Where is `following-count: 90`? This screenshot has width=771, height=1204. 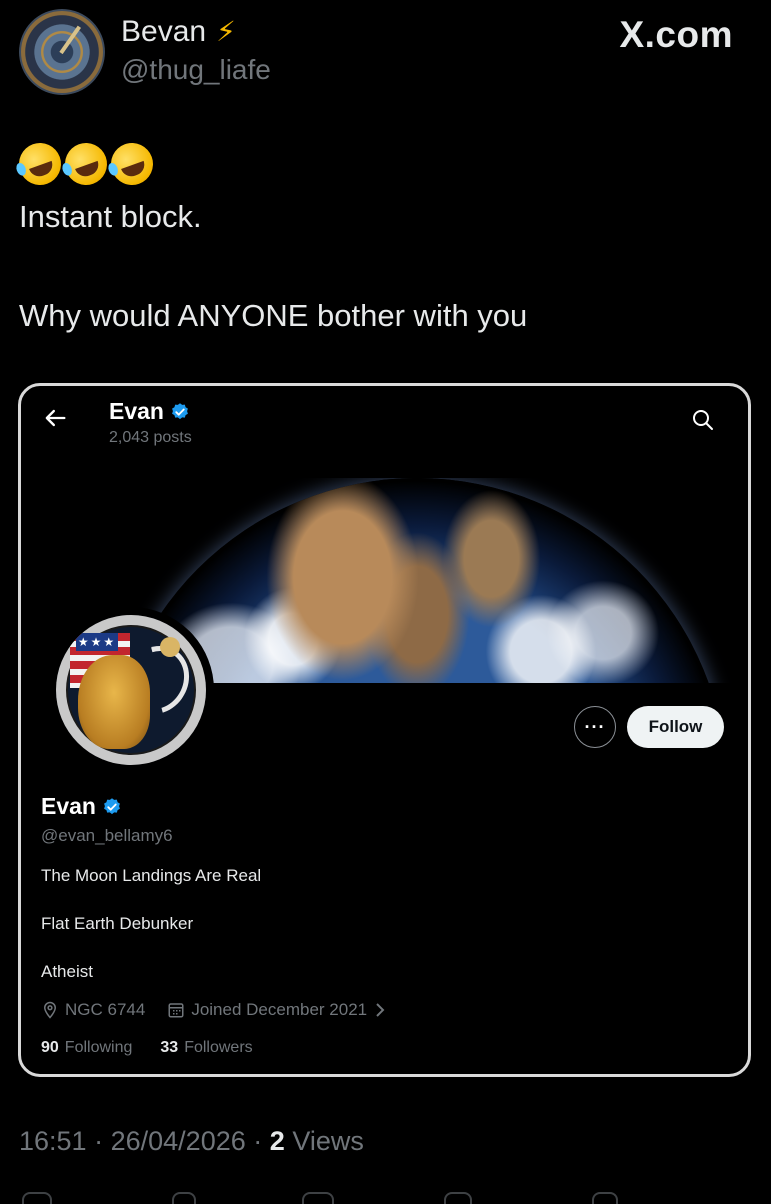
following-count: 90 is located at coordinates (50, 1047).